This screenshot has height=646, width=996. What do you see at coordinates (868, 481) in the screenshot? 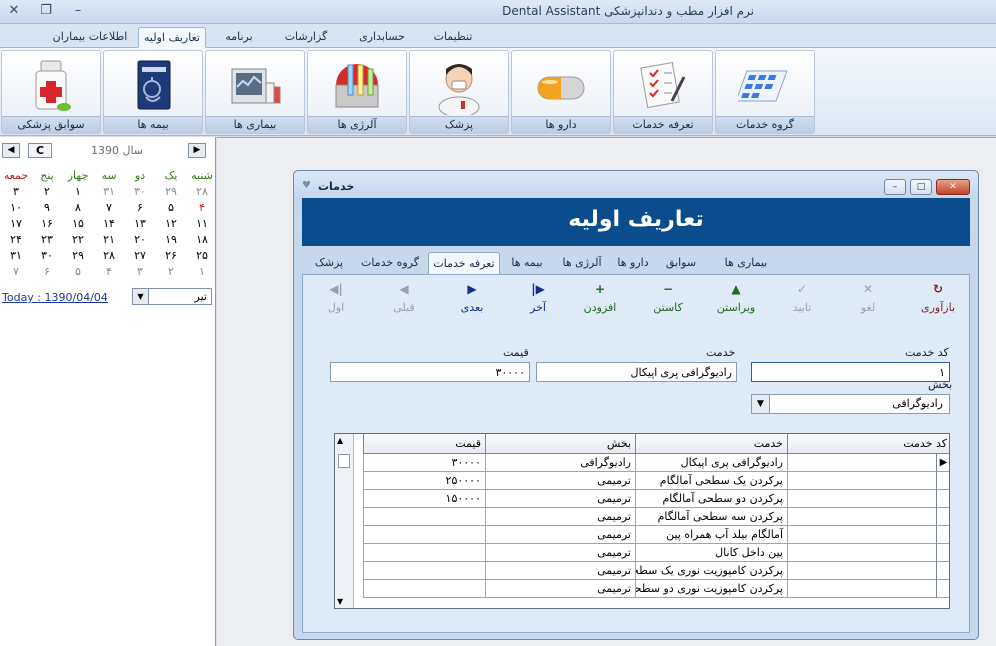
I see `table-cell-code: ۲` at bounding box center [868, 481].